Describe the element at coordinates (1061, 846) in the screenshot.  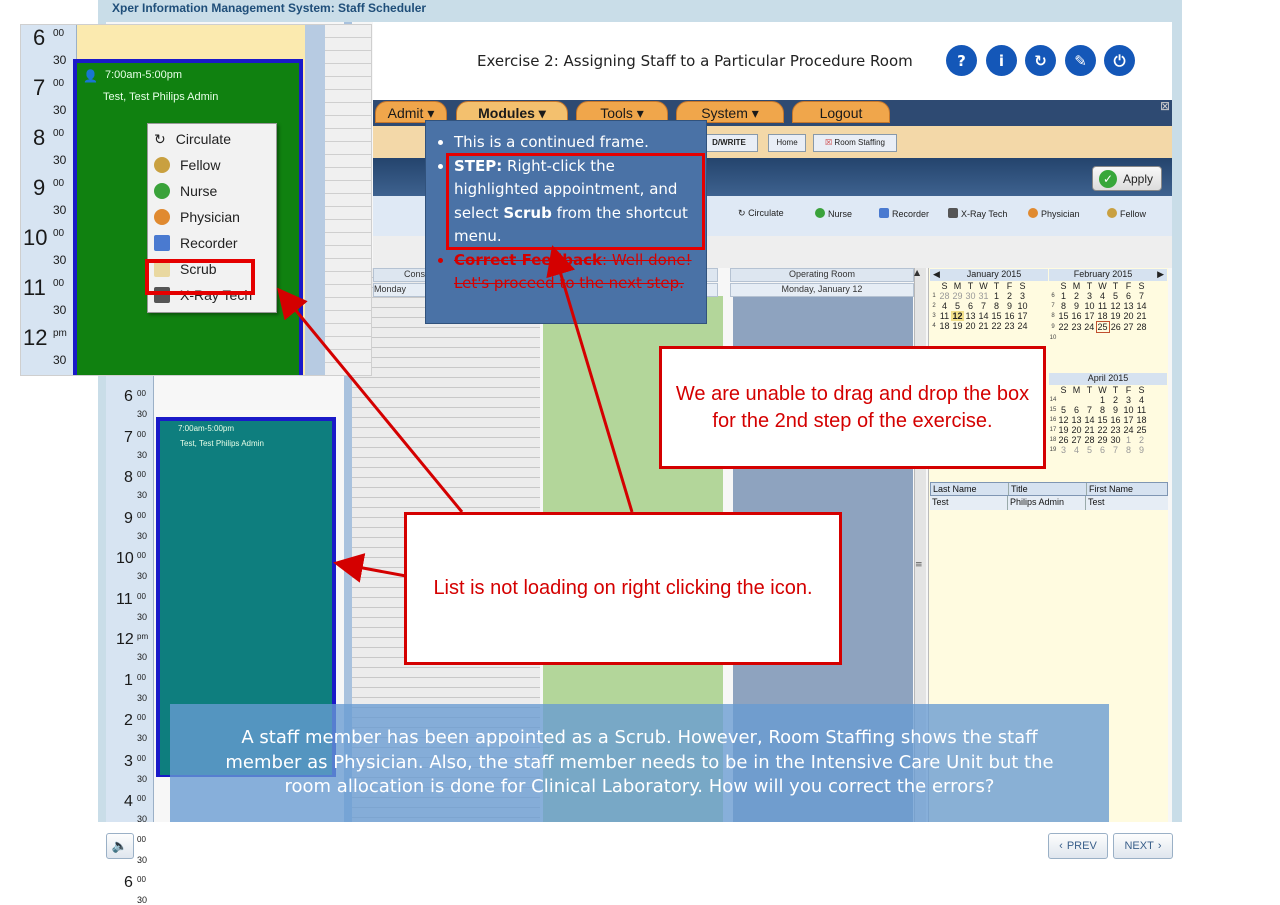
I see `chevron-left-icon: ‹` at that location.